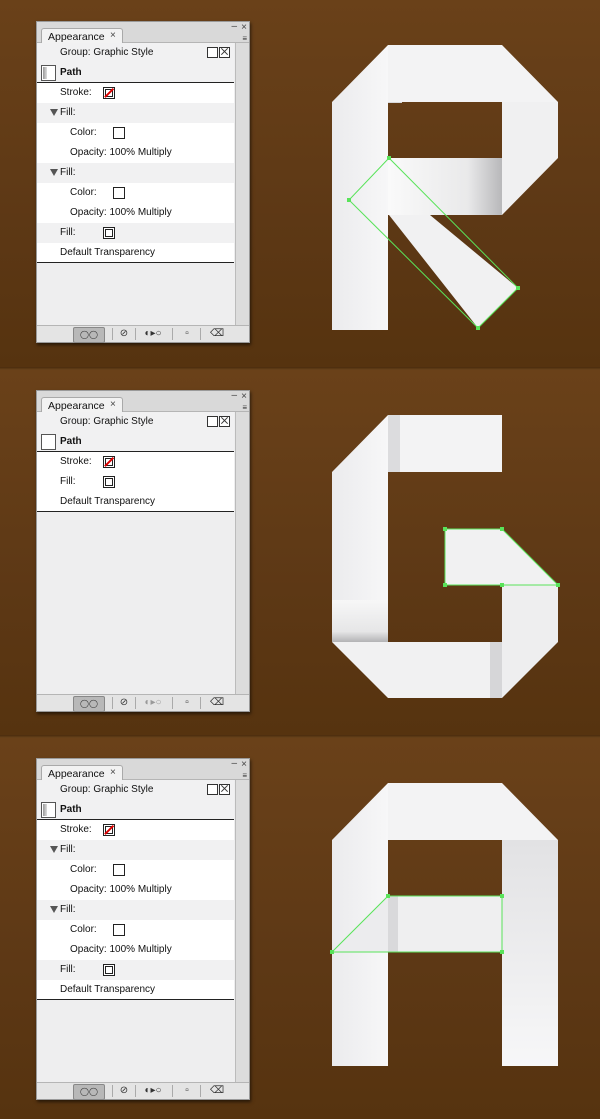 The height and width of the screenshot is (1119, 600). I want to click on fill-label: Fill:, so click(68, 232).